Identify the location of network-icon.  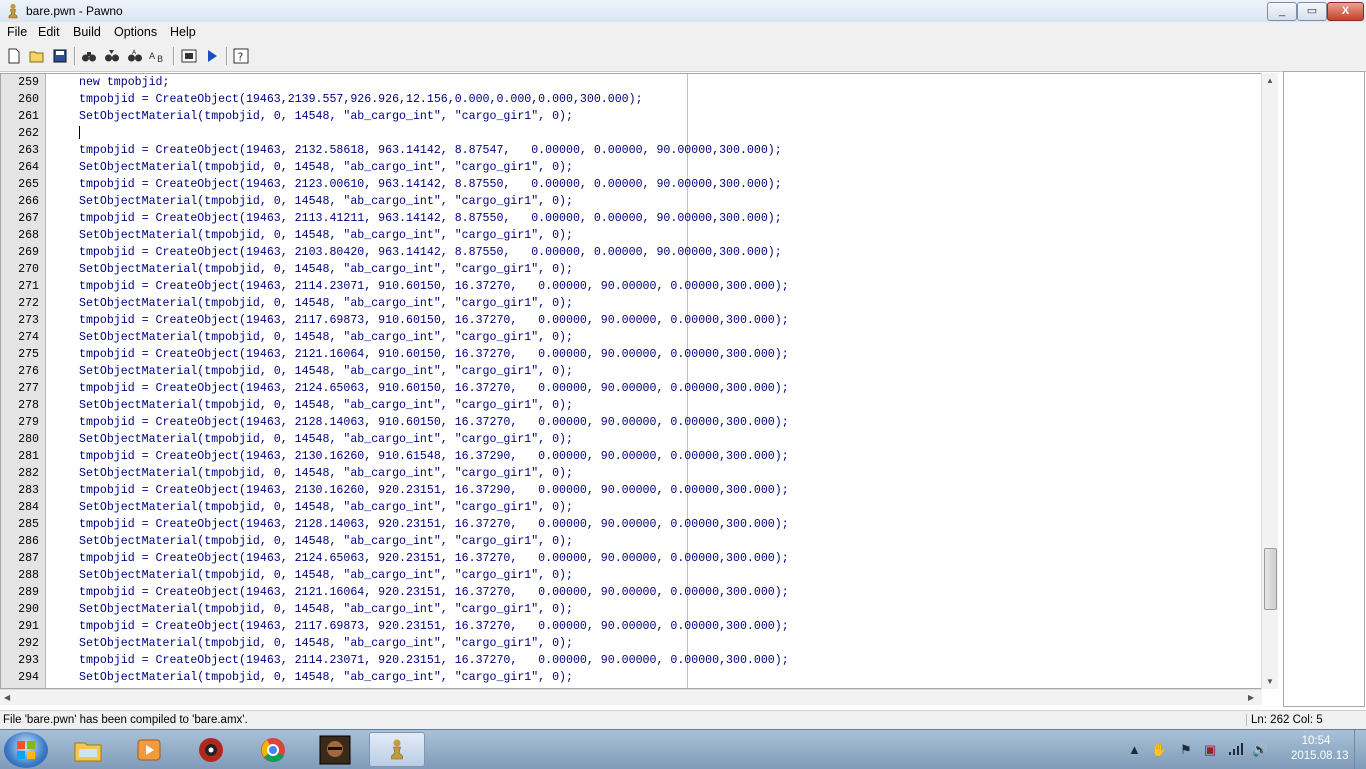
(1236, 750).